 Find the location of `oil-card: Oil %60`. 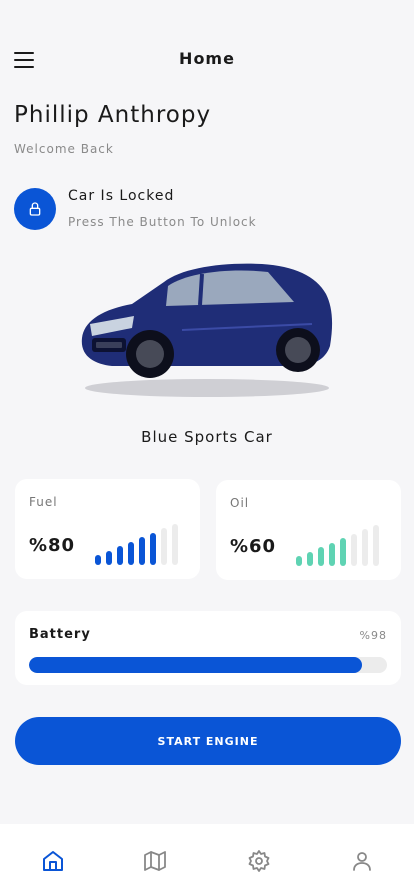

oil-card: Oil %60 is located at coordinates (308, 530).